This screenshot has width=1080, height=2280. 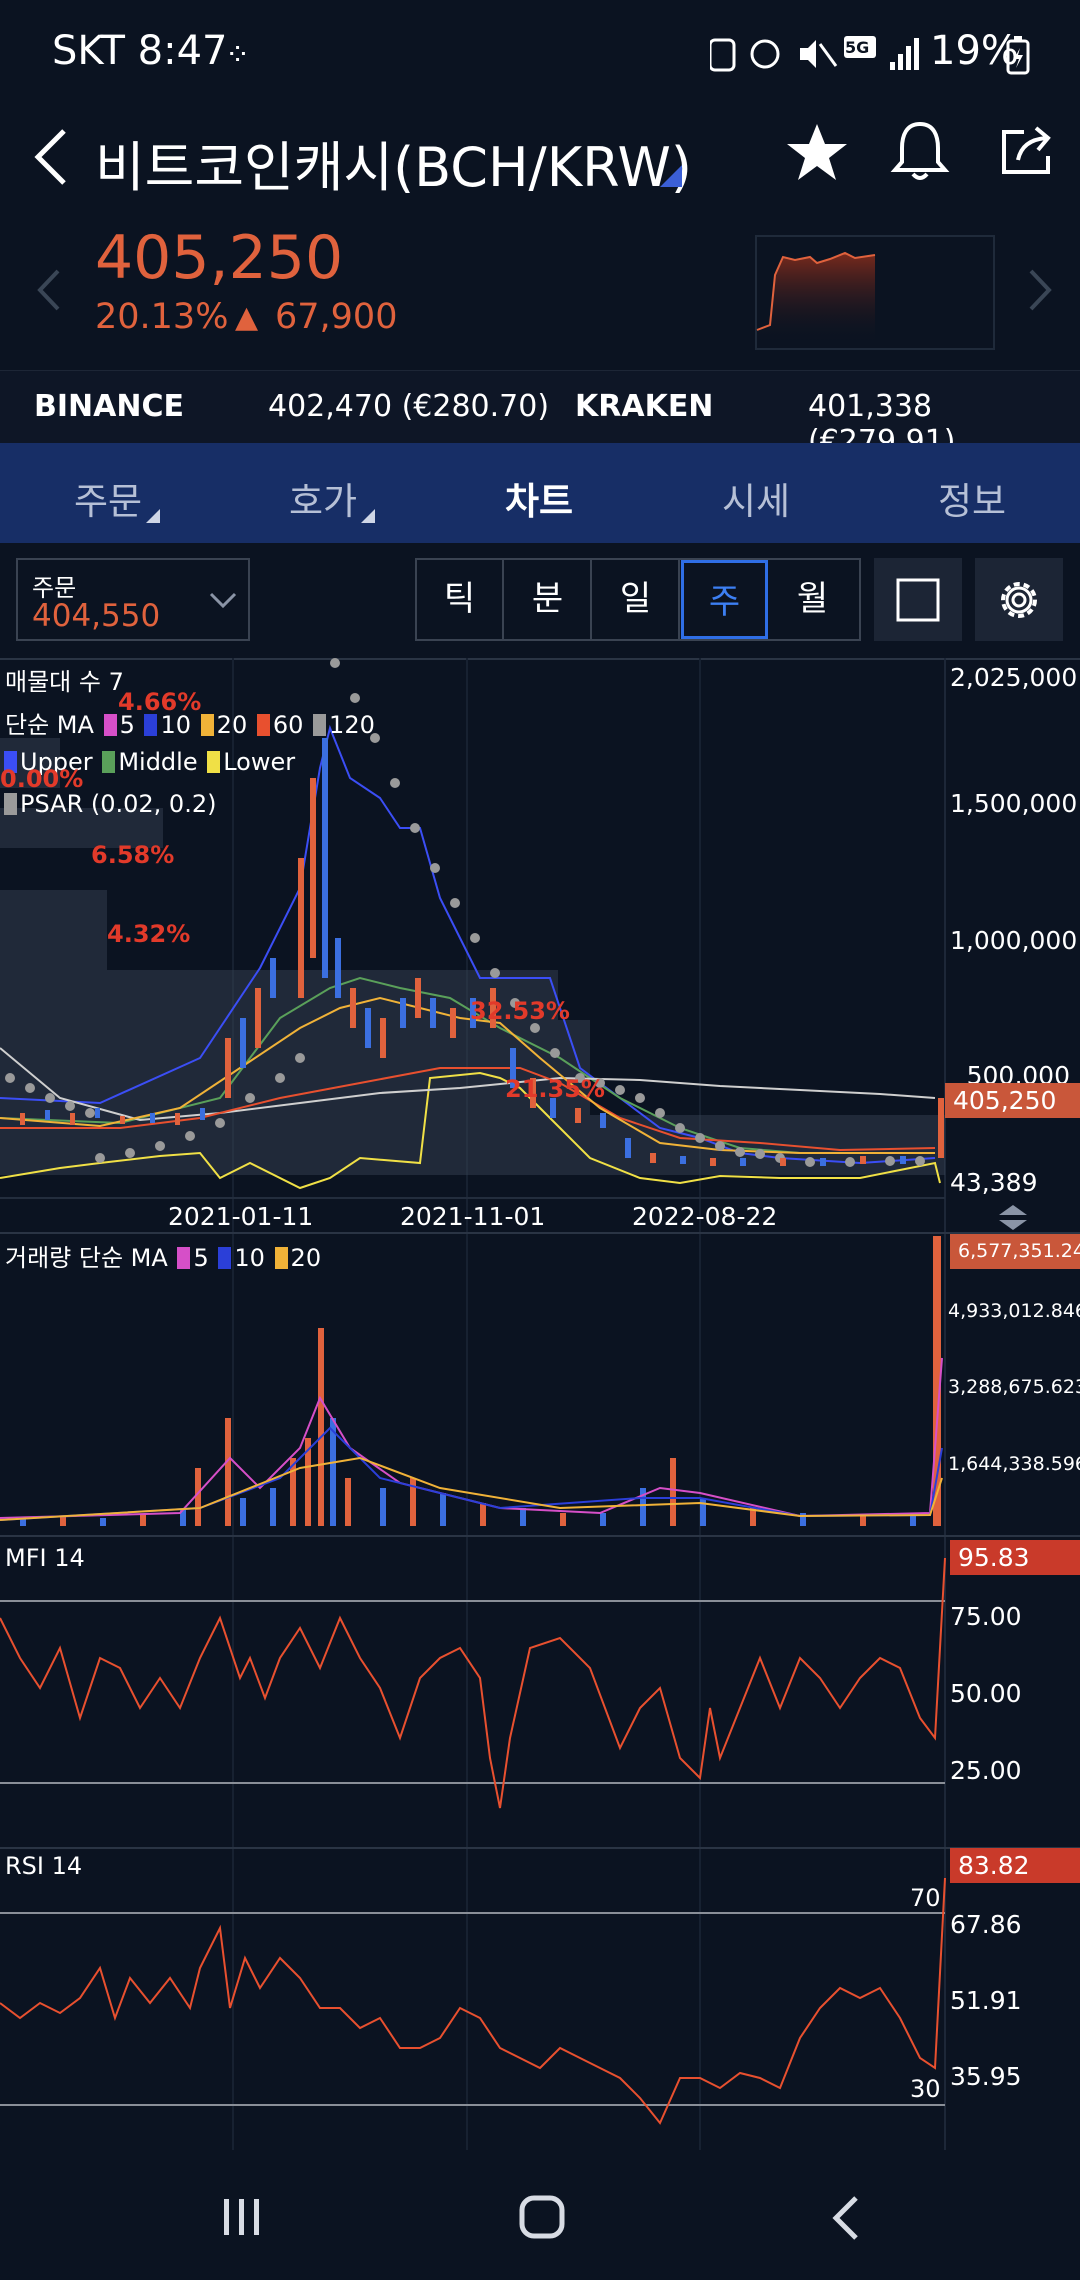 I want to click on exchange-value-binance: 402,470 (€280.70), so click(x=409, y=406).